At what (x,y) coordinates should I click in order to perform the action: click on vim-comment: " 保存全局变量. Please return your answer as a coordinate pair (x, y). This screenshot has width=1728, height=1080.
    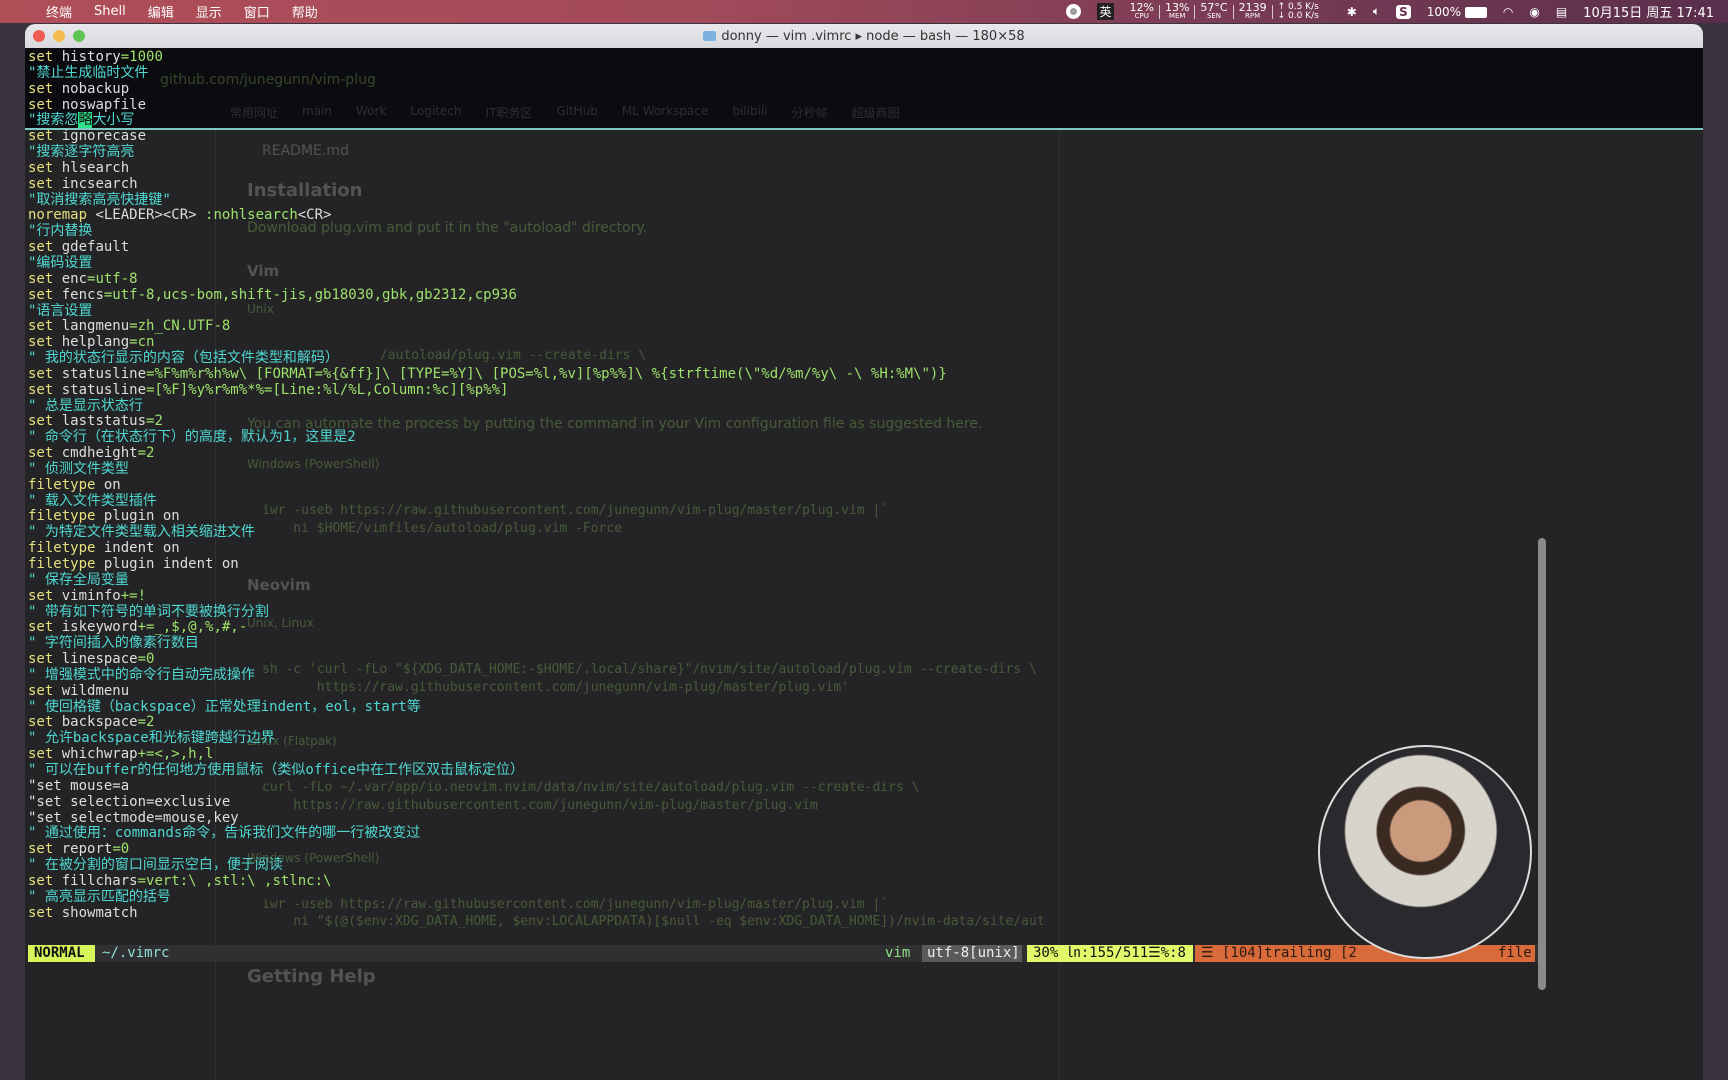
    Looking at the image, I should click on (78, 579).